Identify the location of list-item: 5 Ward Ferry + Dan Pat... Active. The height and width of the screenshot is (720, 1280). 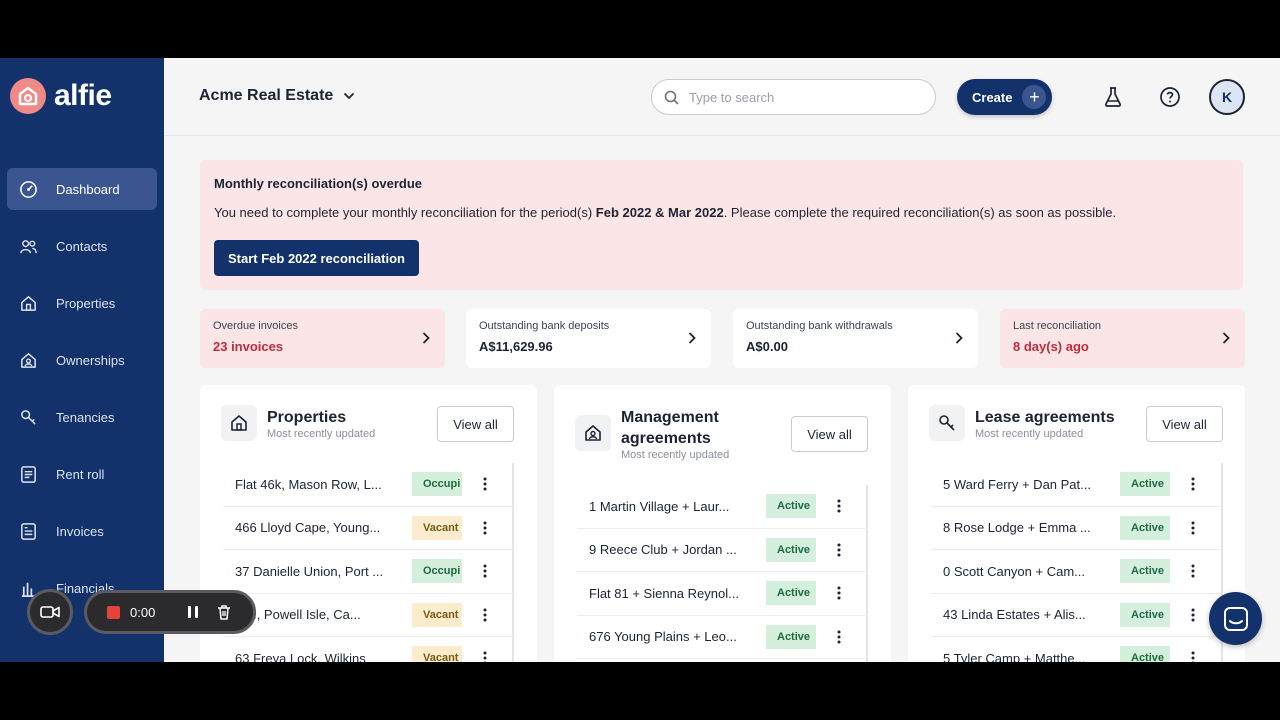
(1077, 485).